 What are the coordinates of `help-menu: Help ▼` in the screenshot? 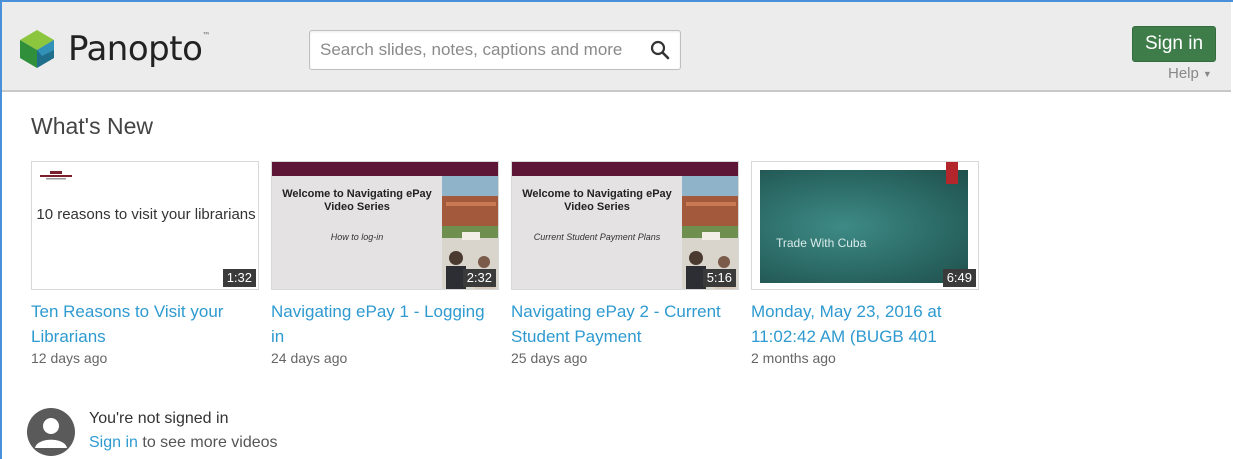 It's located at (1190, 73).